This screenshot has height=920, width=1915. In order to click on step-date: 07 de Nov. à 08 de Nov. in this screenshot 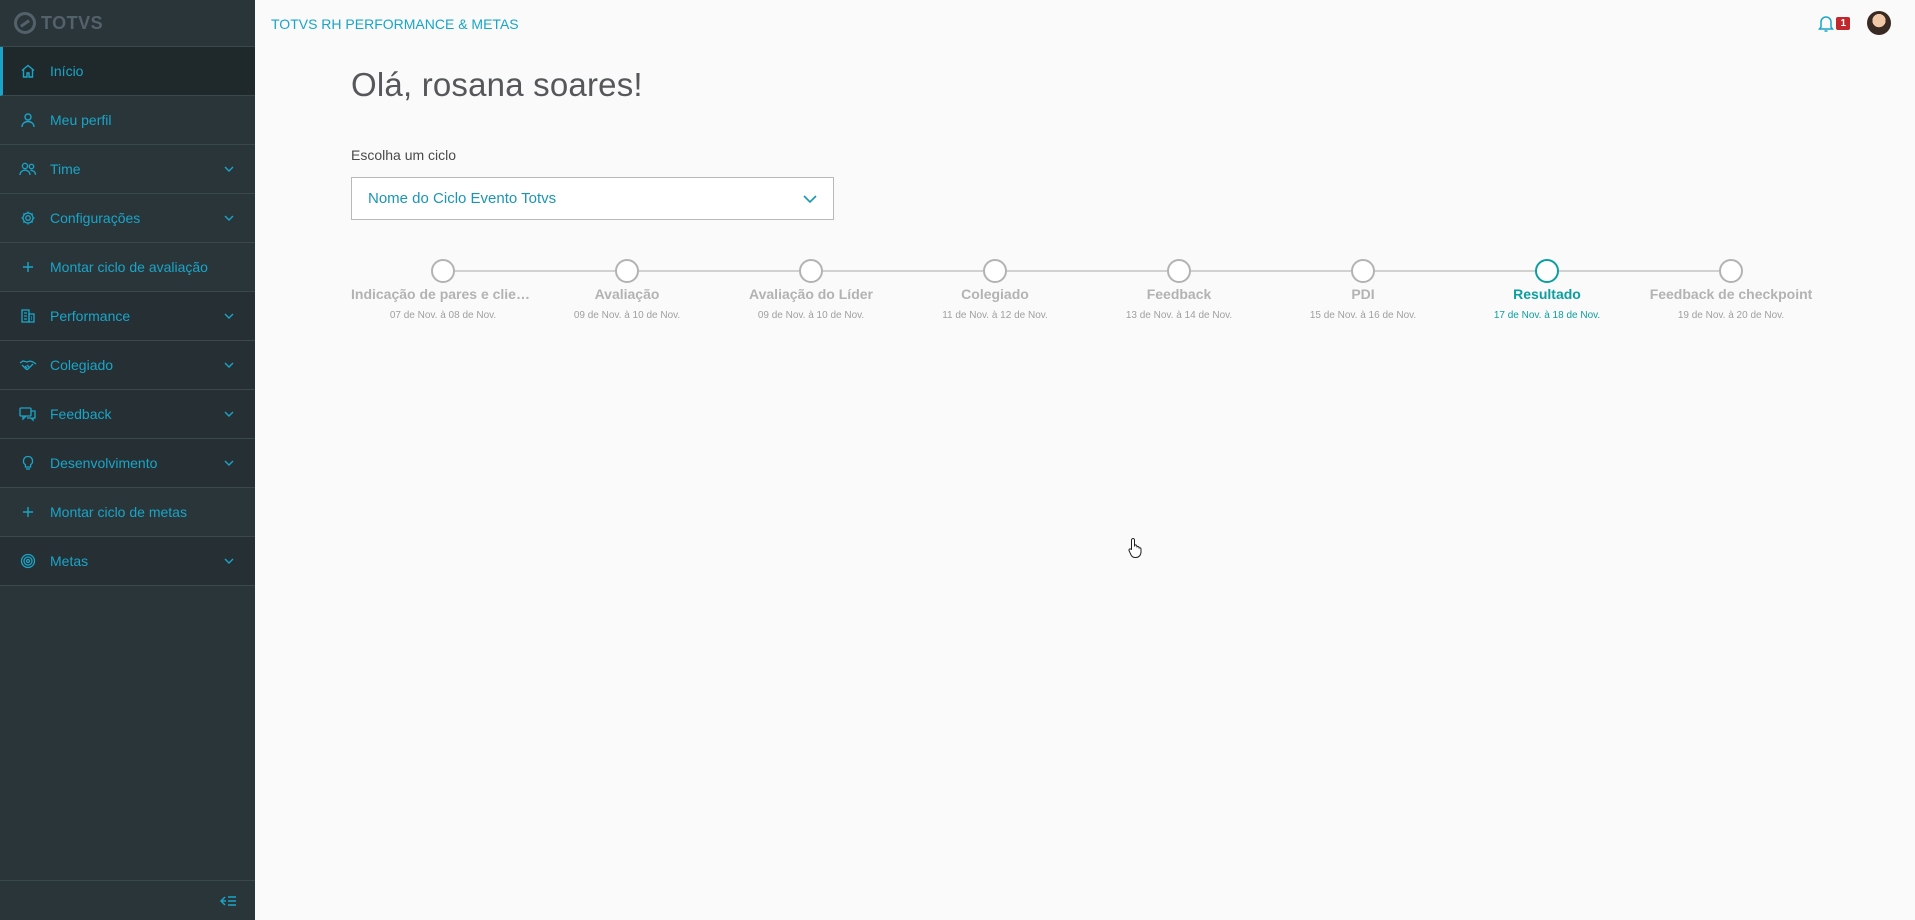, I will do `click(443, 315)`.